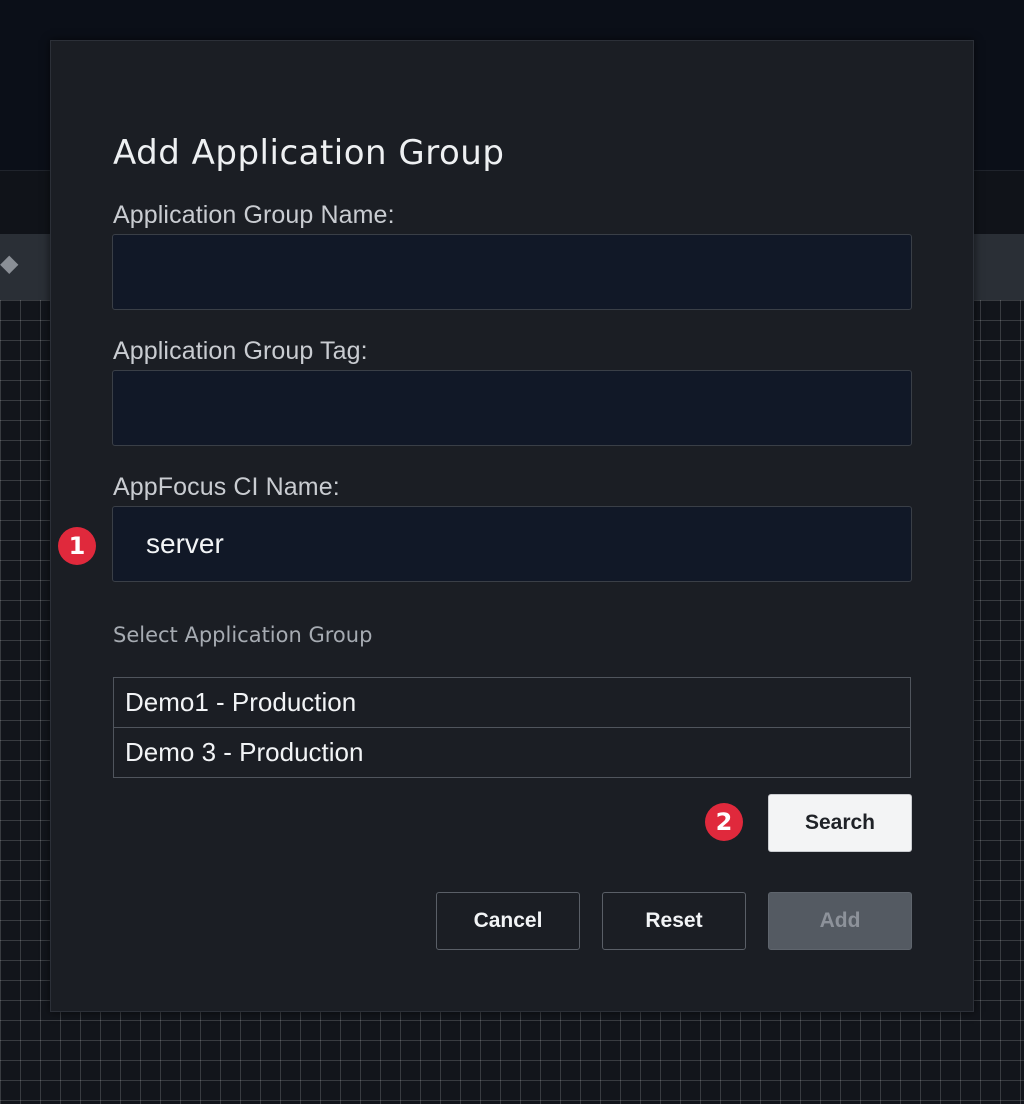  What do you see at coordinates (840, 823) in the screenshot?
I see `search-button: Search` at bounding box center [840, 823].